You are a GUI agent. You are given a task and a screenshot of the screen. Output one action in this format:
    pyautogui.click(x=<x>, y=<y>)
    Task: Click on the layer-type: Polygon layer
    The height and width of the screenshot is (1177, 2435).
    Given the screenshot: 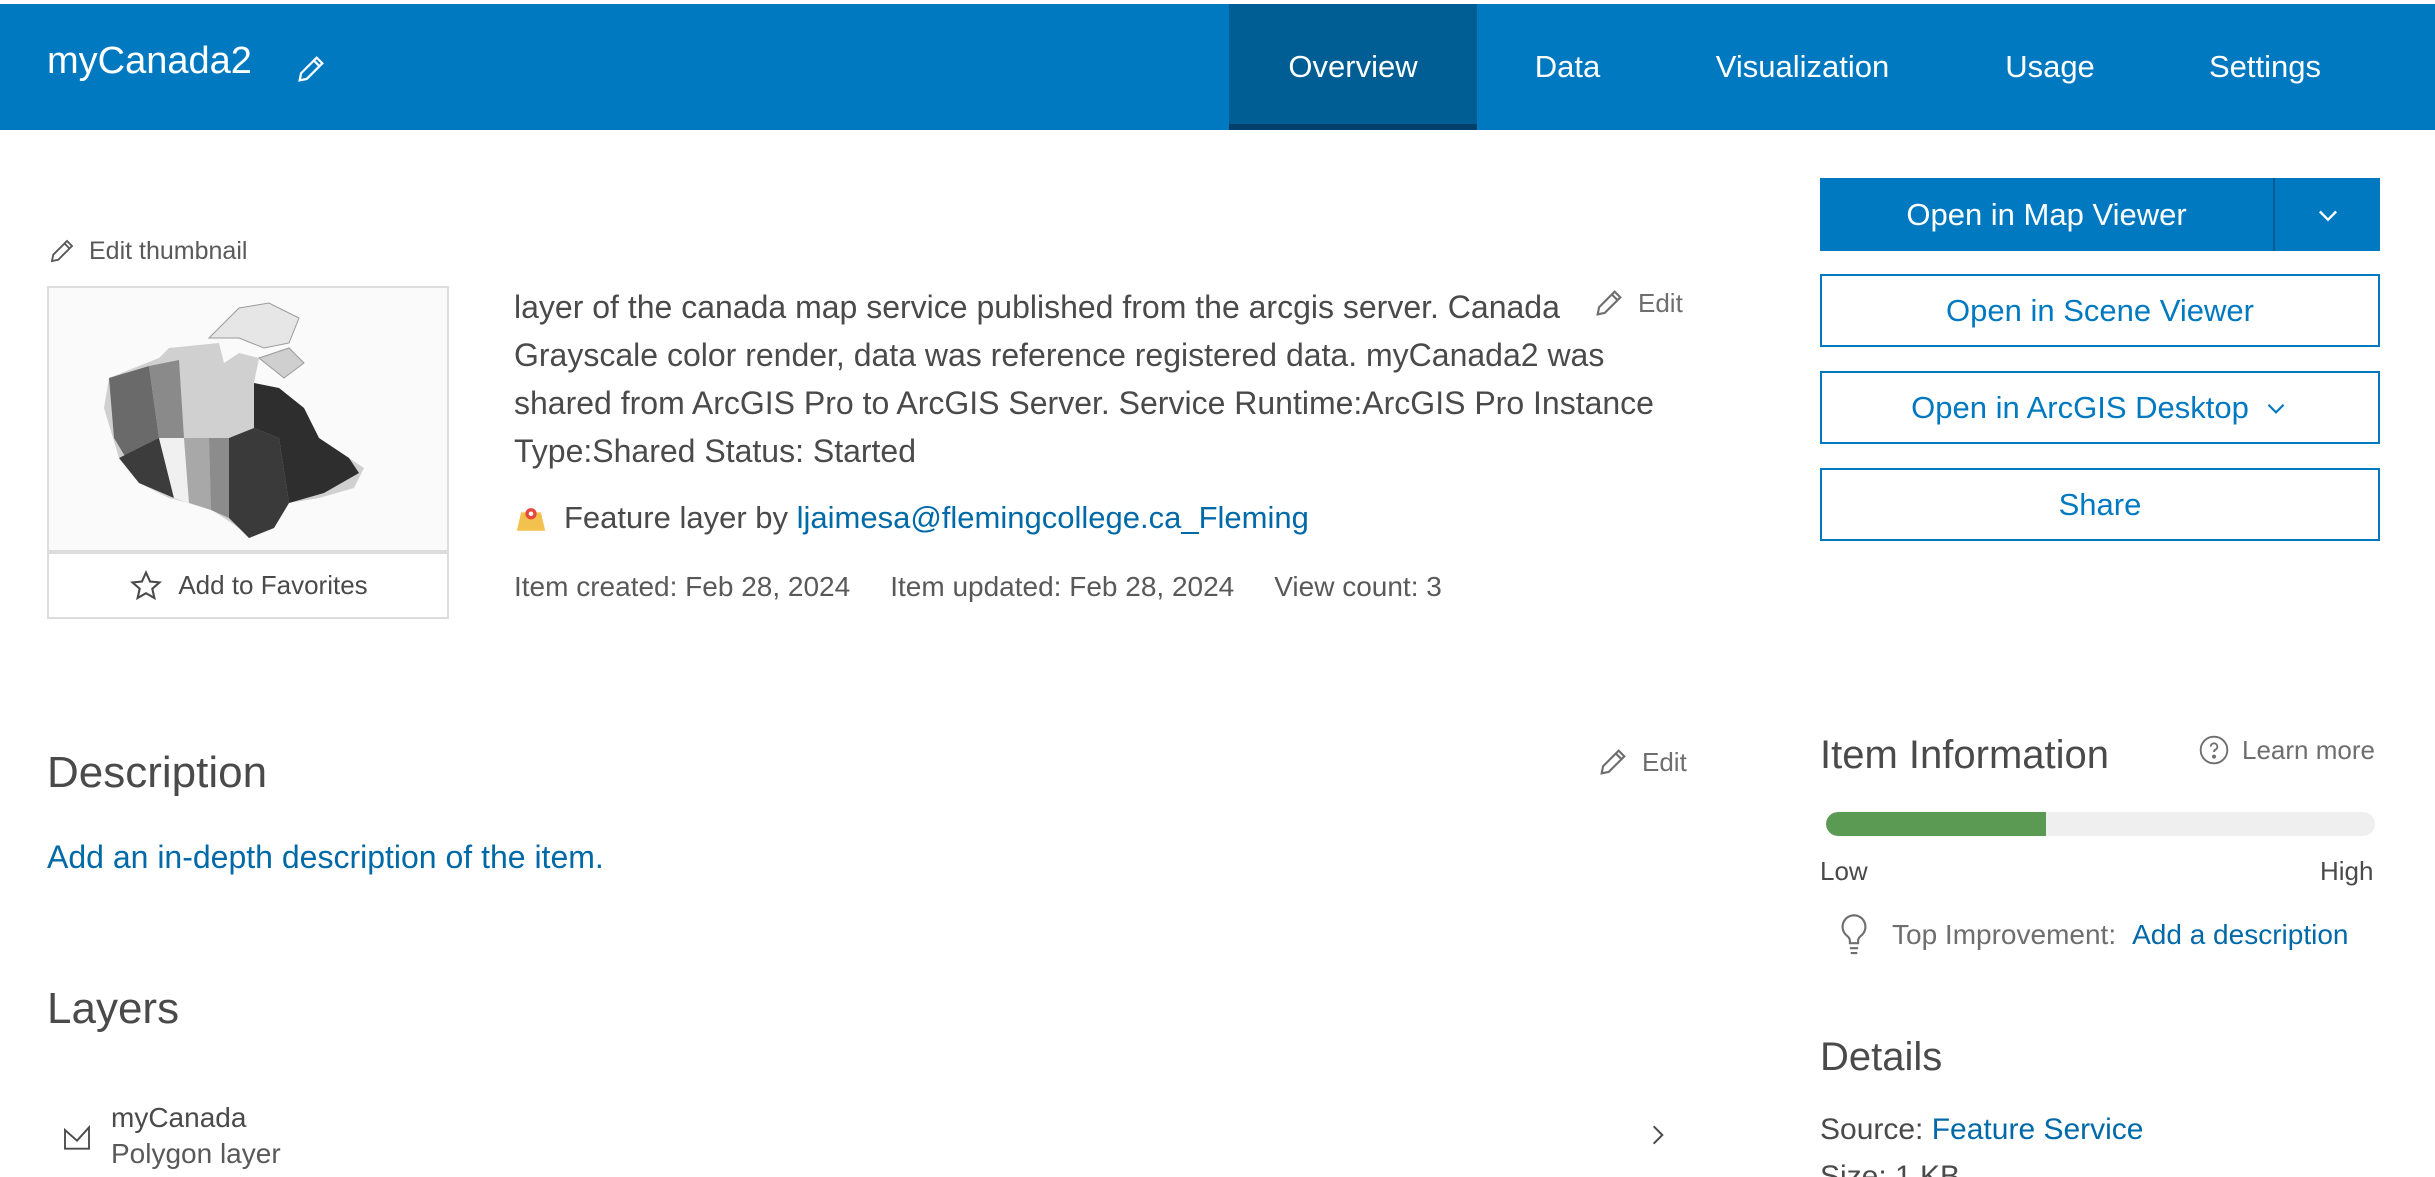 What is the action you would take?
    pyautogui.click(x=196, y=1153)
    